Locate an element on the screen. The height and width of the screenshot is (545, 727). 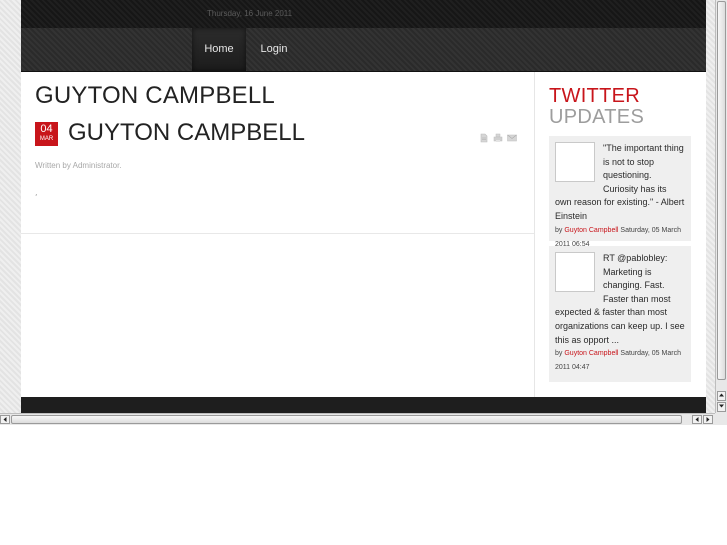
nav-item-home: Home is located at coordinates (219, 49).